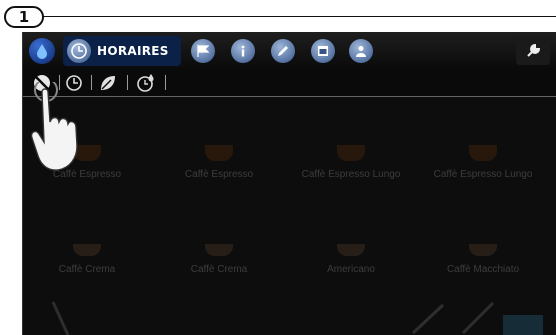 The height and width of the screenshot is (335, 556). I want to click on info-icon, so click(243, 51).